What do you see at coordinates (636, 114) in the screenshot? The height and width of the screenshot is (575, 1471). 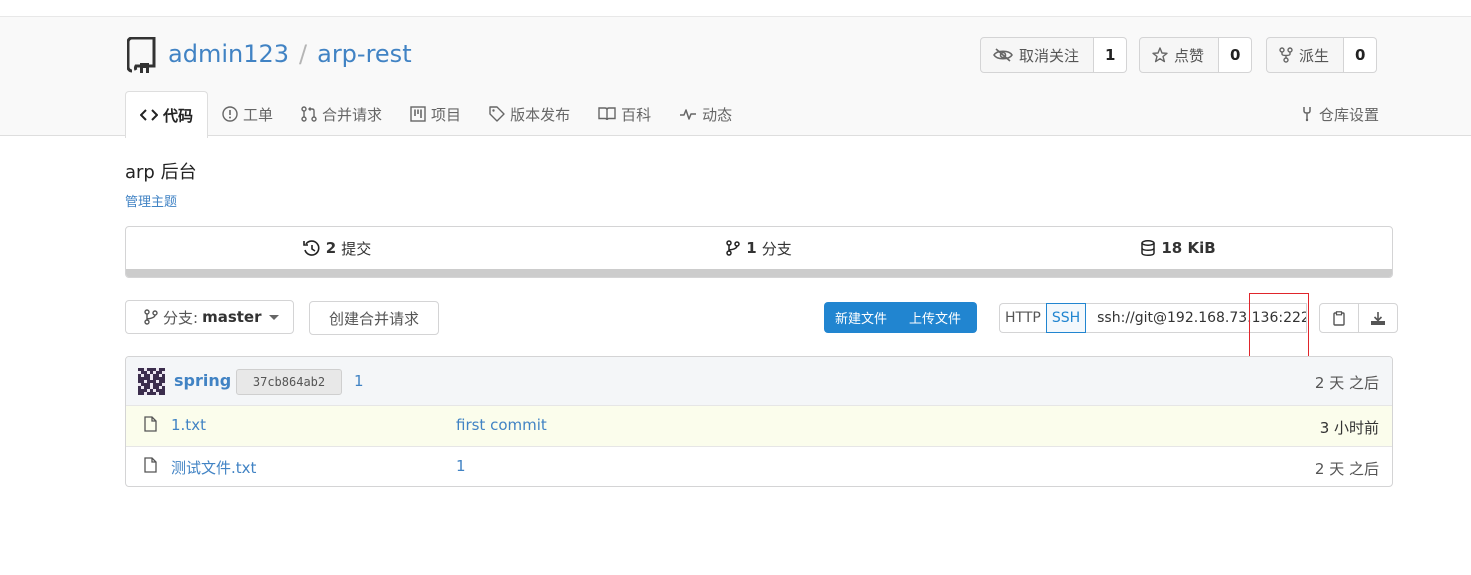 I see `tab-wiki-label: 百科` at bounding box center [636, 114].